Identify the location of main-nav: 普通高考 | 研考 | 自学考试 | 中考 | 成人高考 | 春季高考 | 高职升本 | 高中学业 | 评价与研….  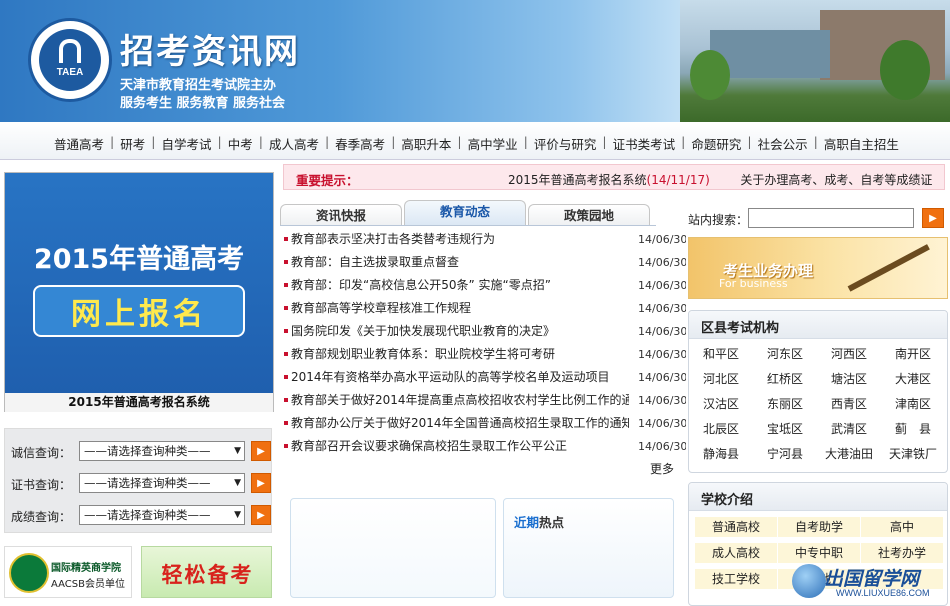
(475, 141).